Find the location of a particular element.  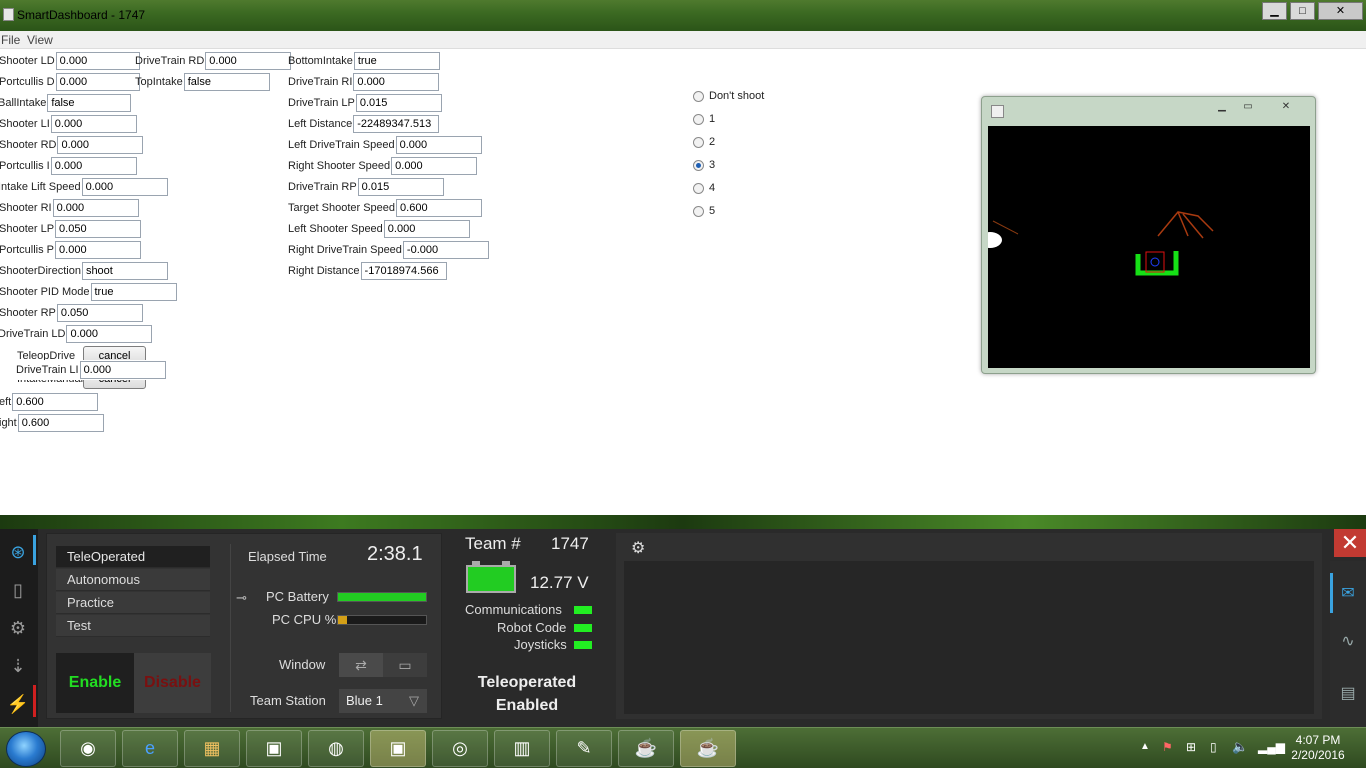

action-center-icon: ⚑ is located at coordinates (1167, 747).